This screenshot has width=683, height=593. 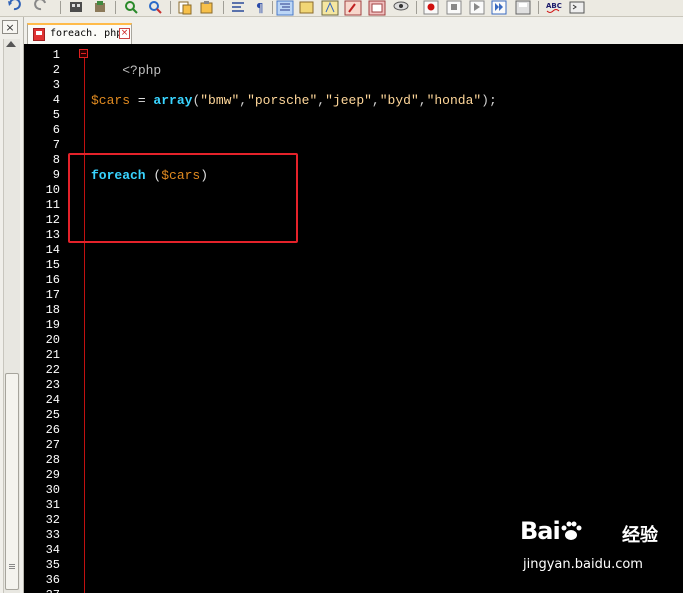 I want to click on line-number: 20, so click(x=52, y=340).